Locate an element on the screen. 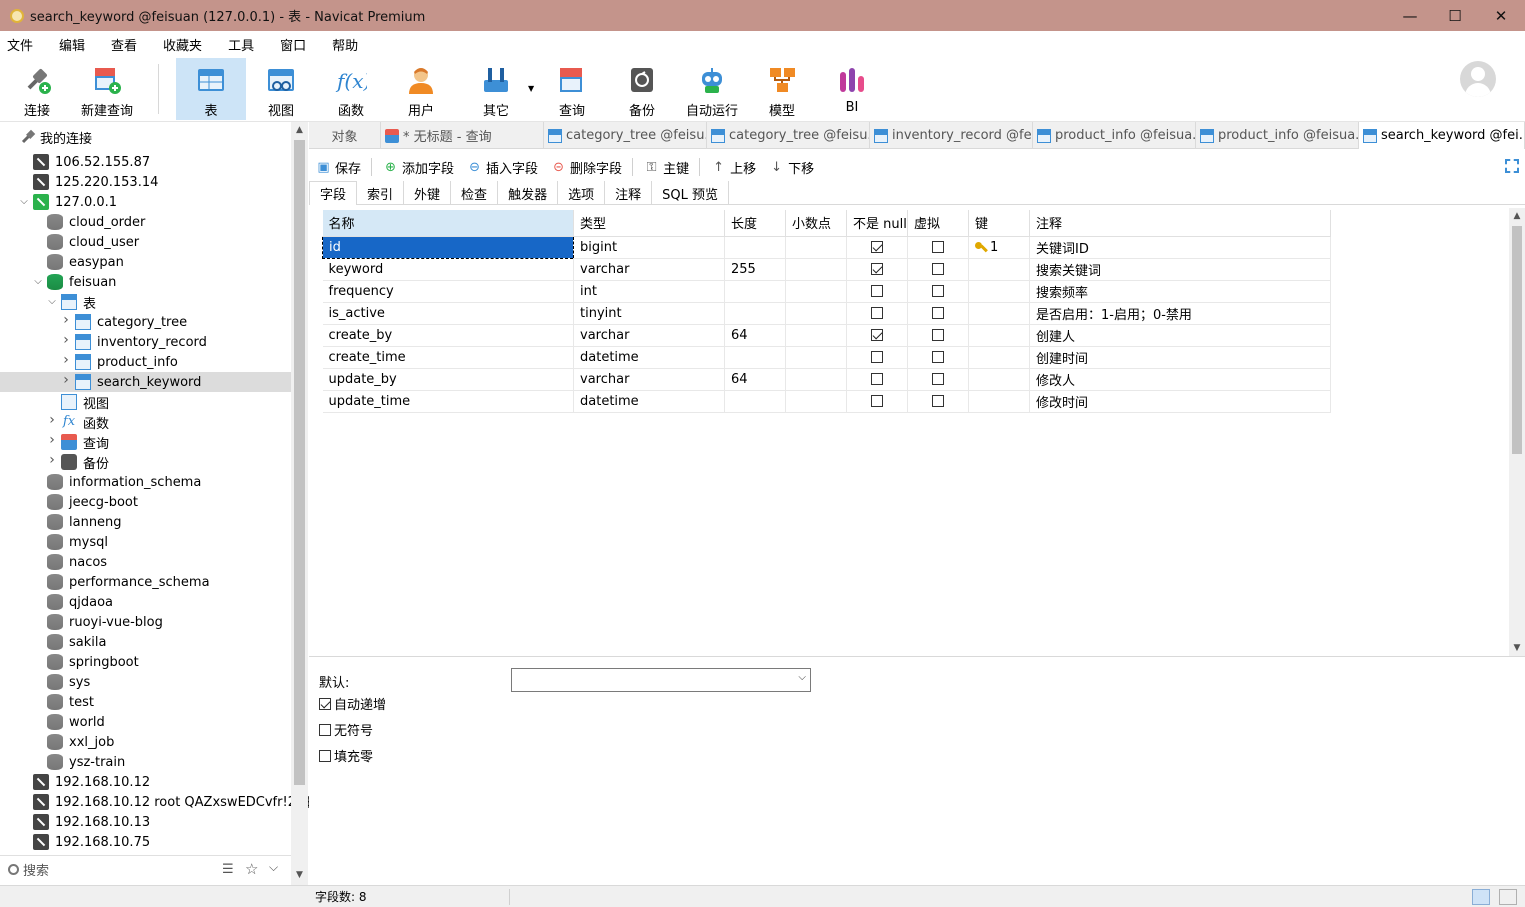  delete-field-button: ⊝ 删除字段 is located at coordinates (586, 167).